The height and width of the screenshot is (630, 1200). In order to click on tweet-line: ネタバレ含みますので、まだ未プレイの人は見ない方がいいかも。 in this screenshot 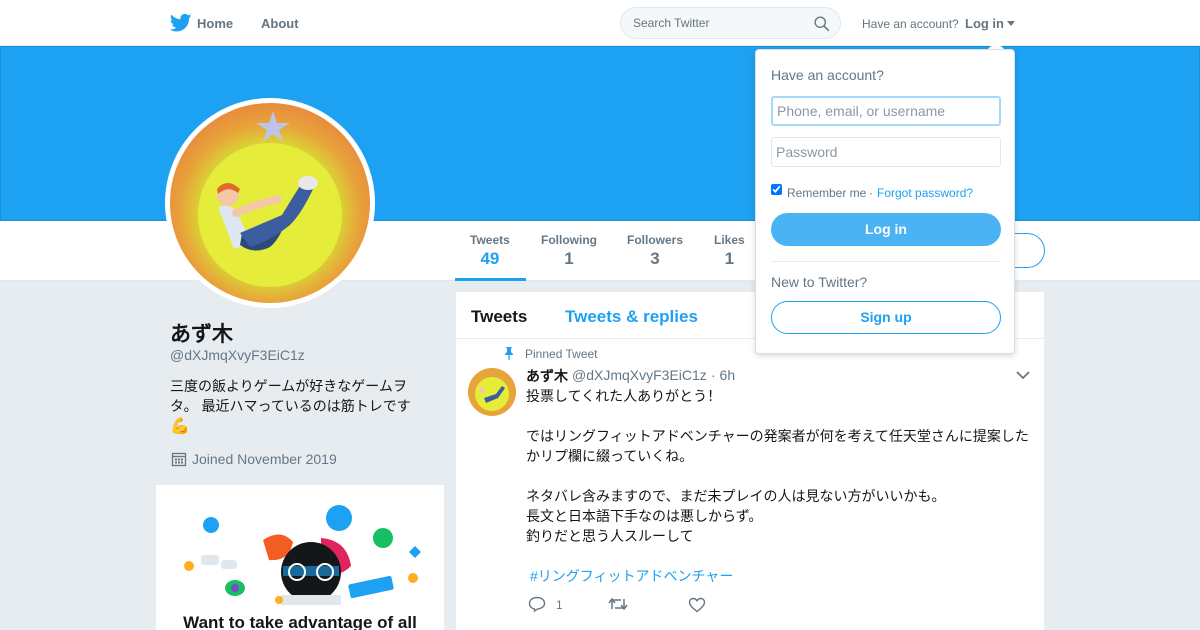, I will do `click(736, 496)`.